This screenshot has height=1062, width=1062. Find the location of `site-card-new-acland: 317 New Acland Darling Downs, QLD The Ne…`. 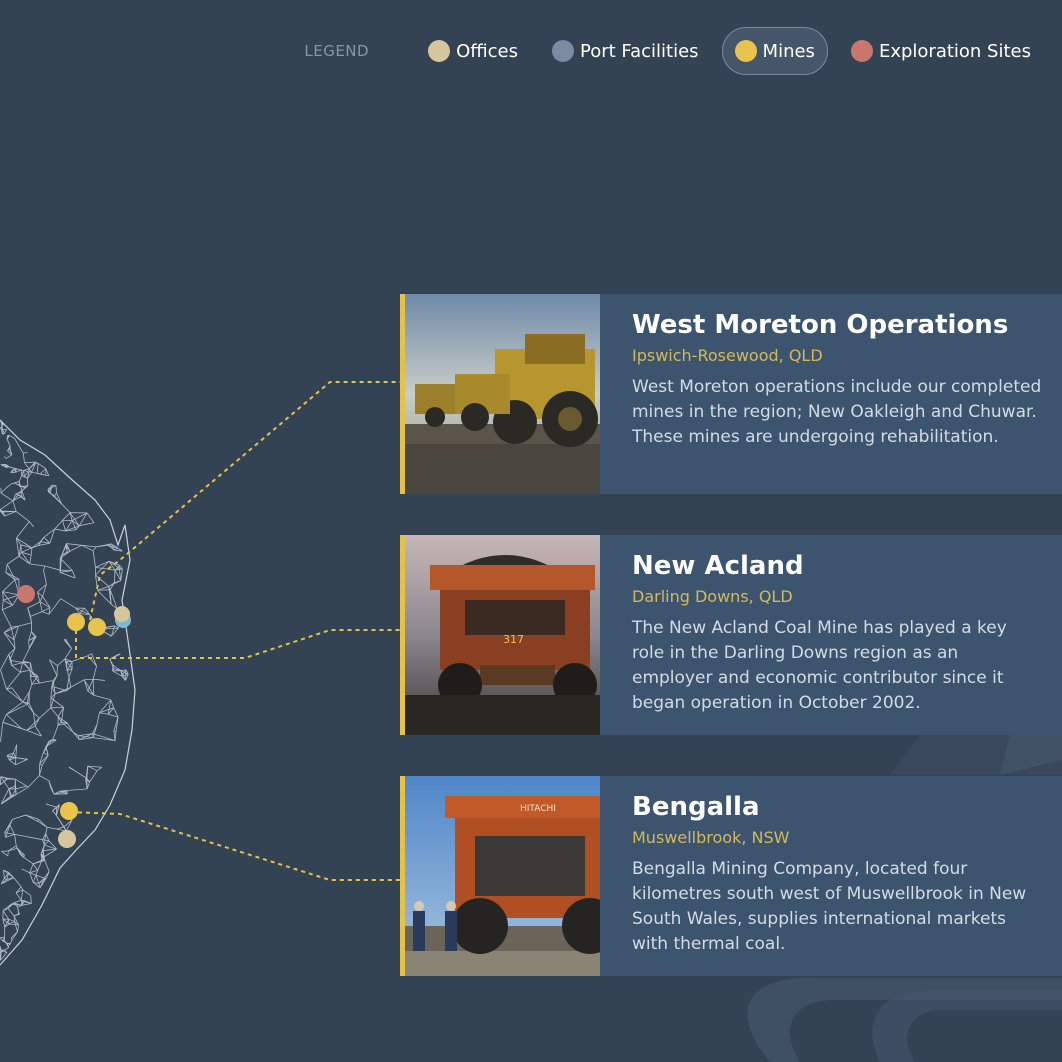

site-card-new-acland: 317 New Acland Darling Downs, QLD The Ne… is located at coordinates (731, 635).